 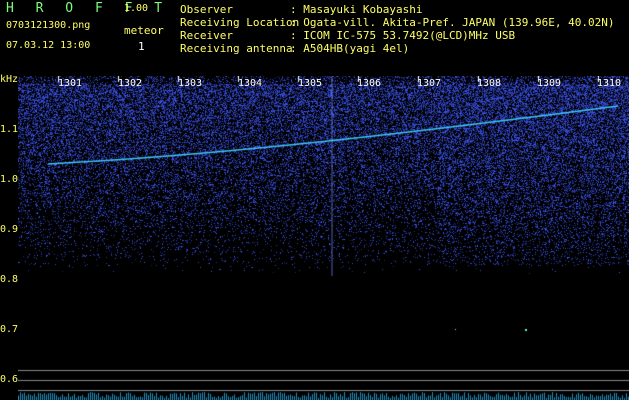 What do you see at coordinates (144, 30) in the screenshot?
I see `meteor-label: meteor` at bounding box center [144, 30].